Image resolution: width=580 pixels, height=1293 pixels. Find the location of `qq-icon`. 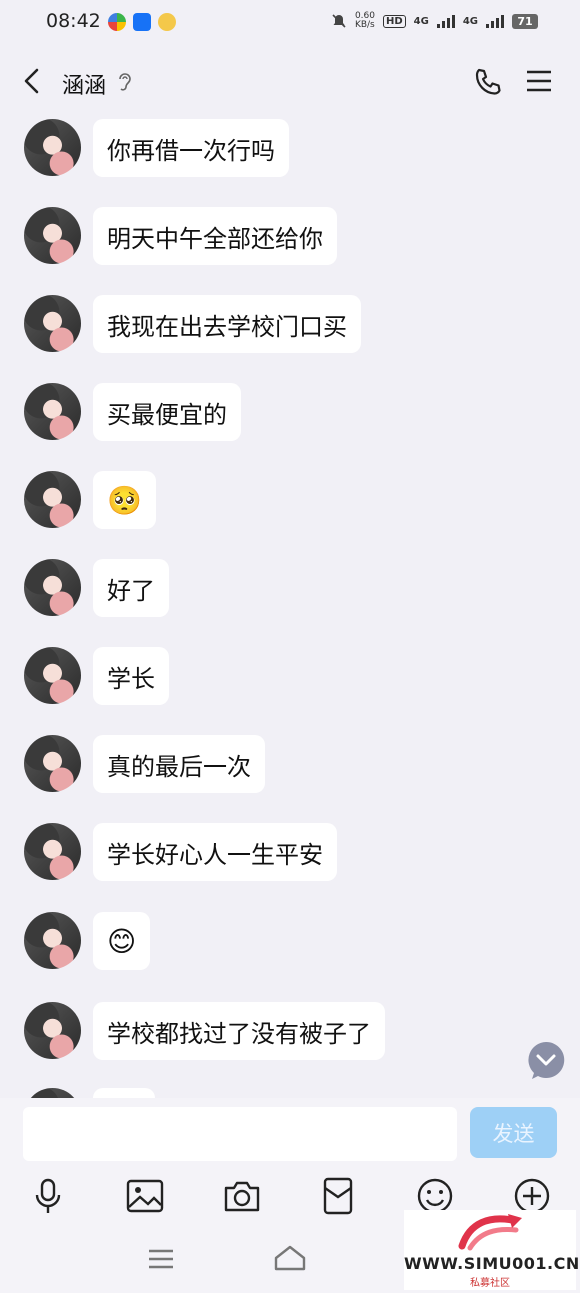

qq-icon is located at coordinates (167, 22).